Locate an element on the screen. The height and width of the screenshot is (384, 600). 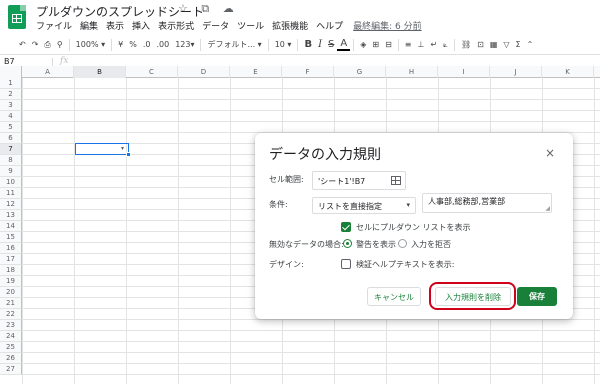
zoom-select: 100% ▾ is located at coordinates (90, 44).